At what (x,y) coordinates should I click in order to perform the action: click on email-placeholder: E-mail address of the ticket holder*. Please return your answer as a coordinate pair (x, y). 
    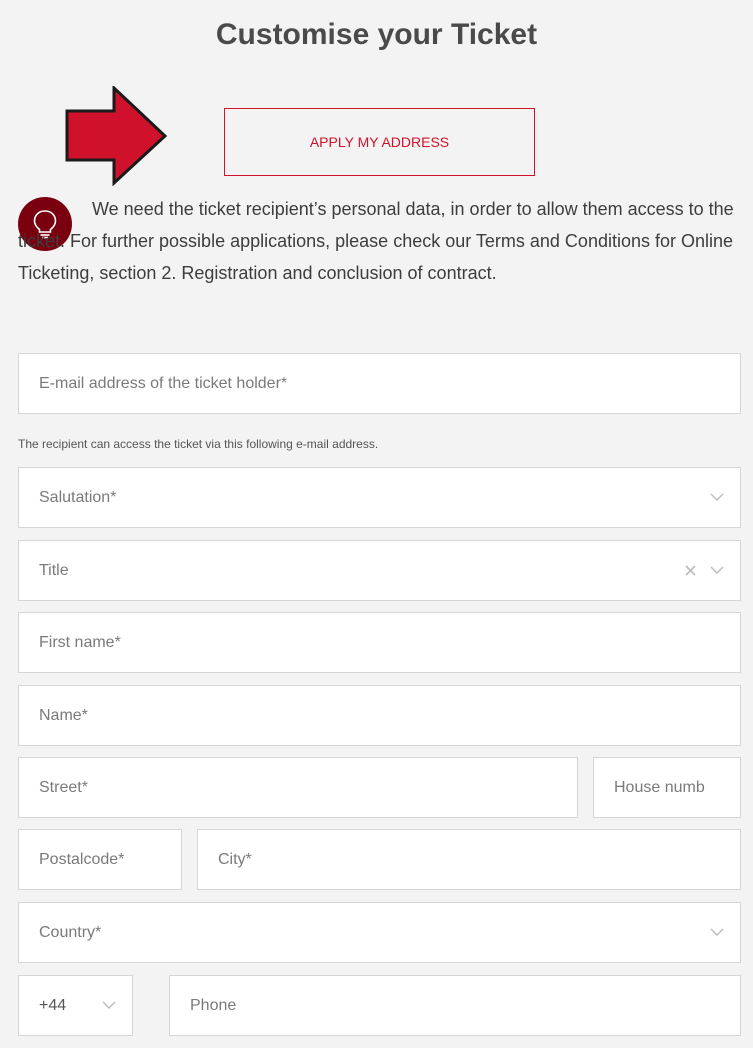
    Looking at the image, I should click on (163, 383).